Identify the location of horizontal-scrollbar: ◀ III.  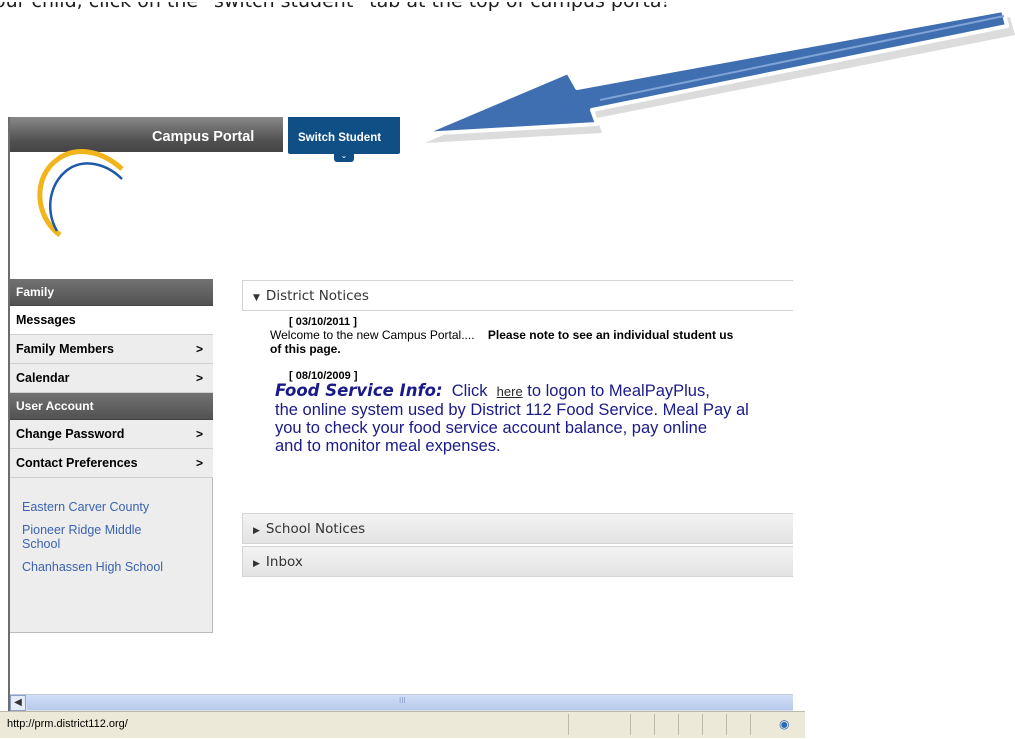
(401, 703).